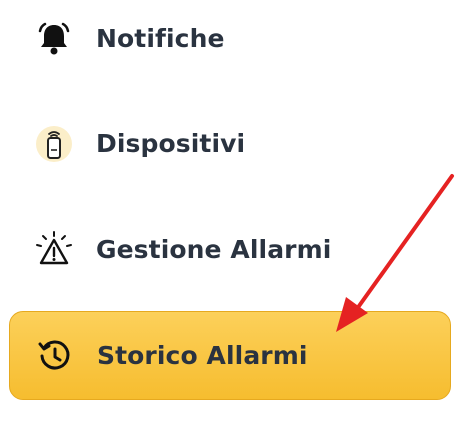 The height and width of the screenshot is (425, 471). Describe the element at coordinates (54, 144) in the screenshot. I see `remote-device-icon` at that location.